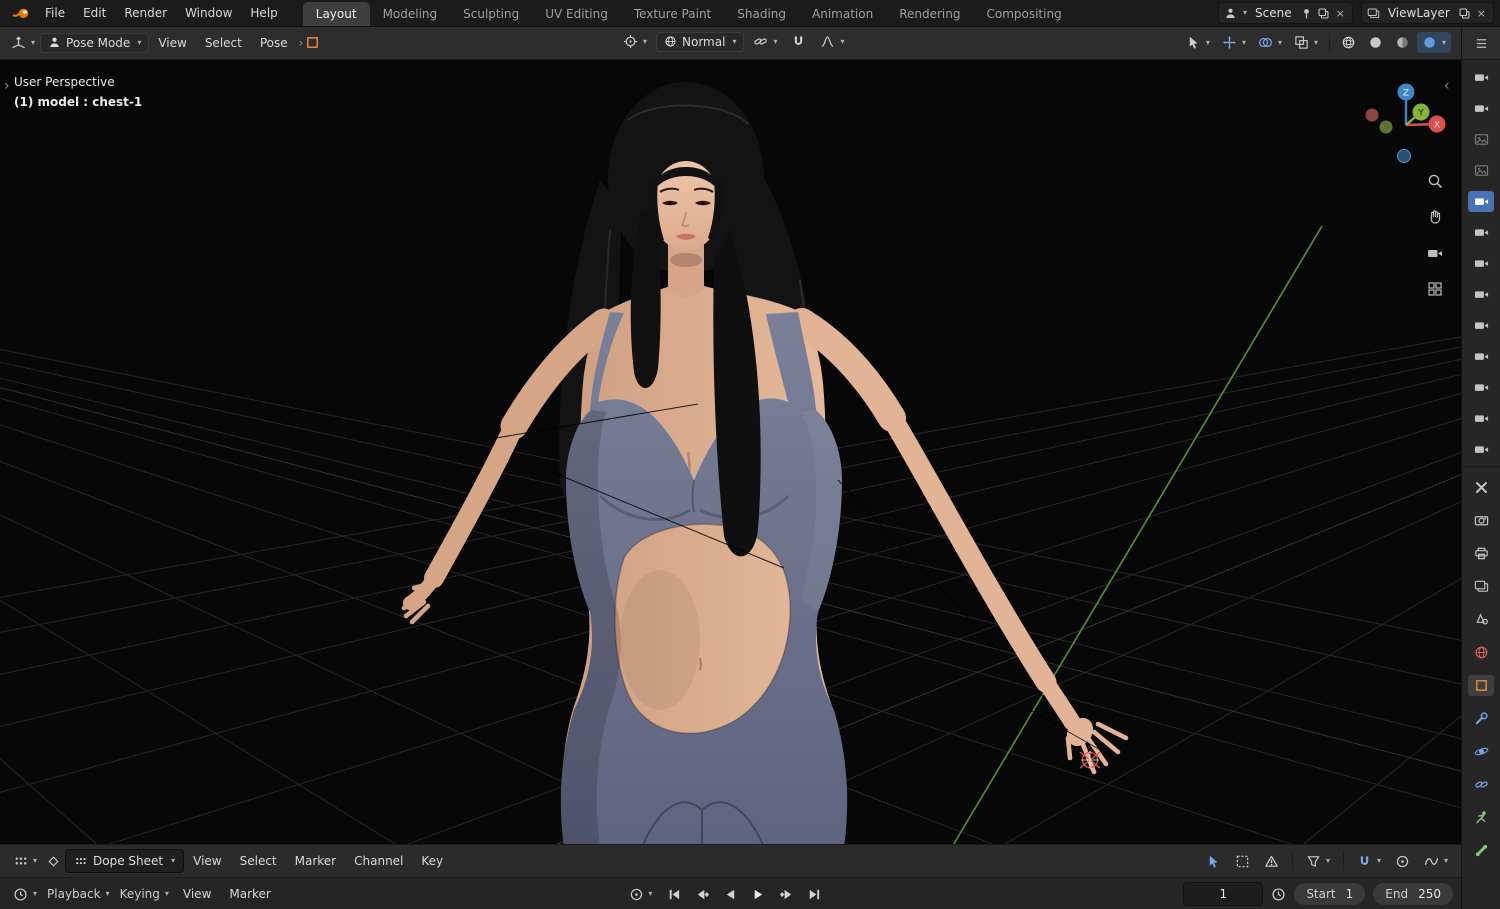 Image resolution: width=1500 pixels, height=909 pixels. Describe the element at coordinates (1402, 861) in the screenshot. I see `proportional-edit-toggle` at that location.